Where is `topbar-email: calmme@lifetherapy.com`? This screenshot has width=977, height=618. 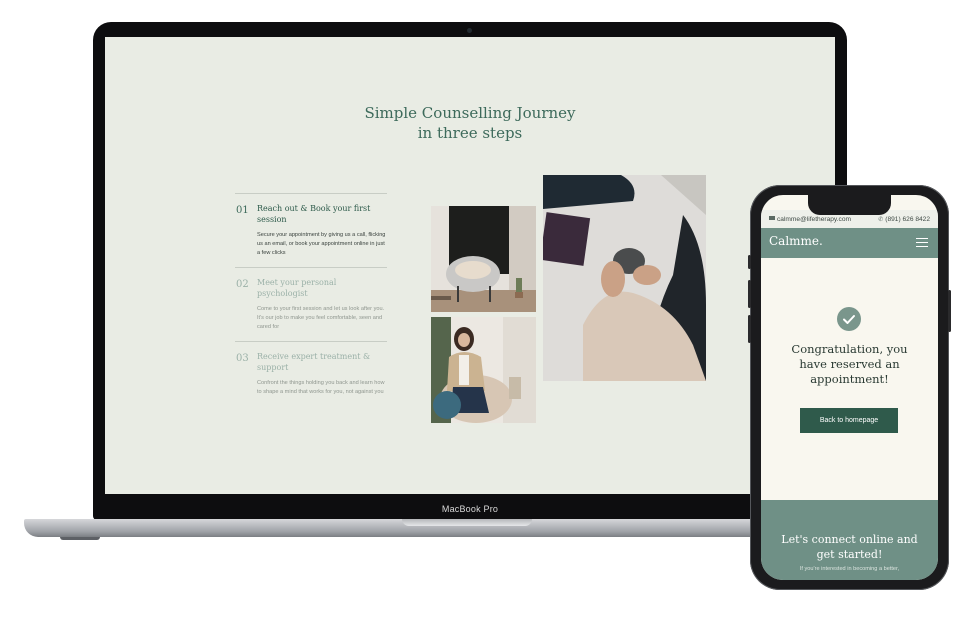 topbar-email: calmme@lifetherapy.com is located at coordinates (810, 219).